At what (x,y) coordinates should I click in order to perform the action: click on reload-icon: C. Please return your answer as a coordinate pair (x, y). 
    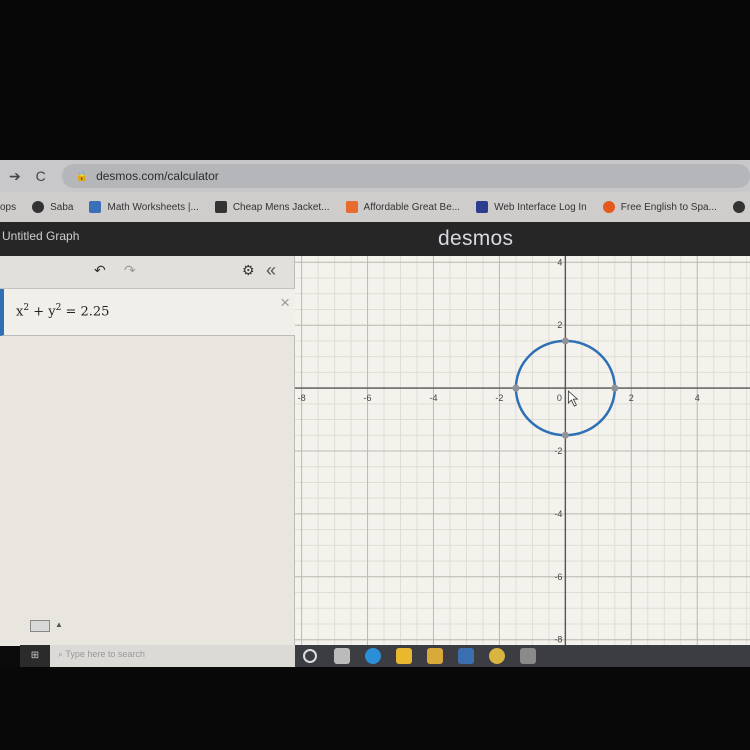
    Looking at the image, I should click on (41, 176).